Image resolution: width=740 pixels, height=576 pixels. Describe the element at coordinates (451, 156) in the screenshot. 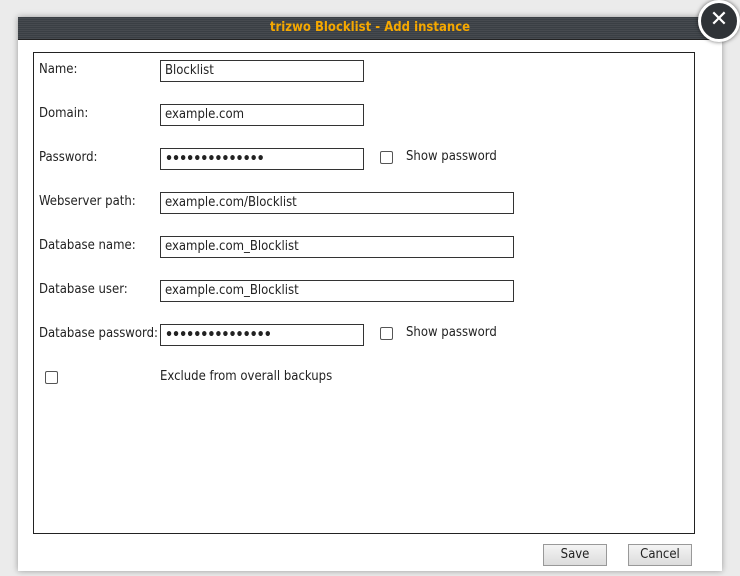

I see `show-password-label: Show password` at that location.